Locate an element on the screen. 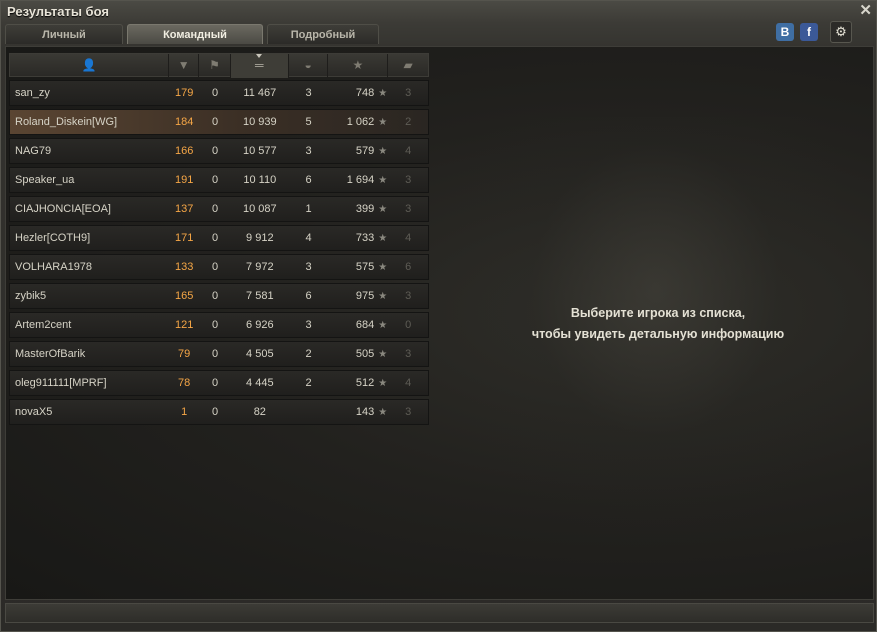 This screenshot has width=877, height=632. damage-dealt-value: 10 110 is located at coordinates (260, 180).